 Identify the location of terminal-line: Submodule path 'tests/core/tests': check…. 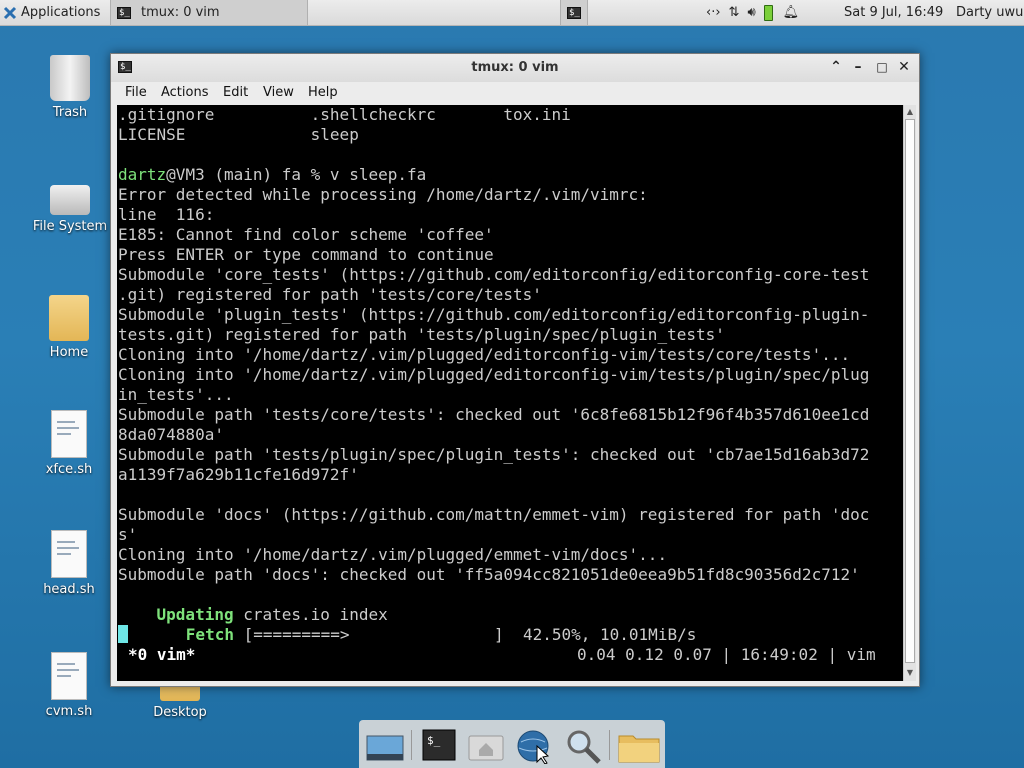
(494, 414).